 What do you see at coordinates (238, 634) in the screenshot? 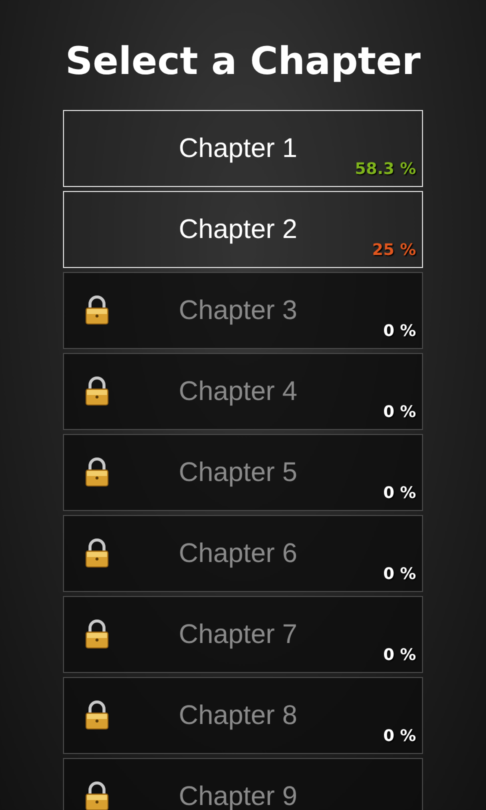
I see `chapter-label: Chapter 7` at bounding box center [238, 634].